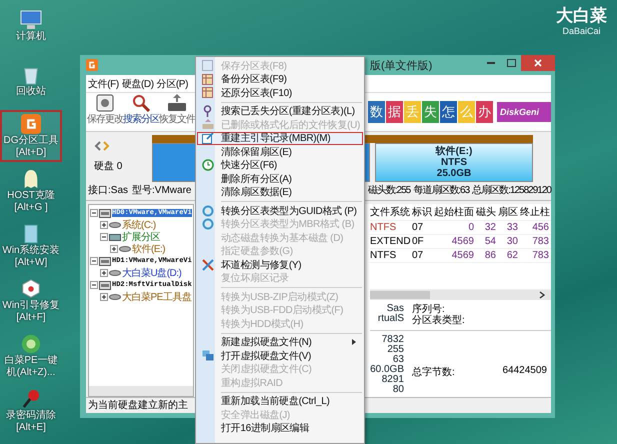 The image size is (617, 444). What do you see at coordinates (280, 165) in the screenshot?
I see `menu-item: 快速分区(F6)` at bounding box center [280, 165].